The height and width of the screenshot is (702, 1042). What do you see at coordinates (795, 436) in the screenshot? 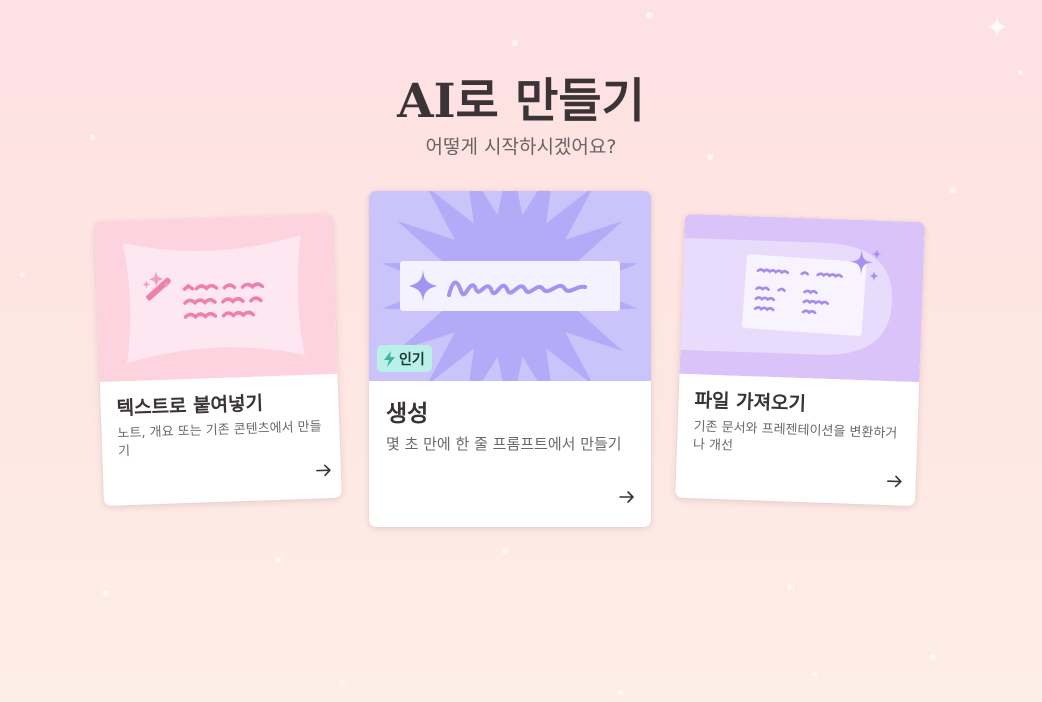
I see `import-file-description: 기존 문서와 프레젠테이션을 변환하거나 개선` at bounding box center [795, 436].